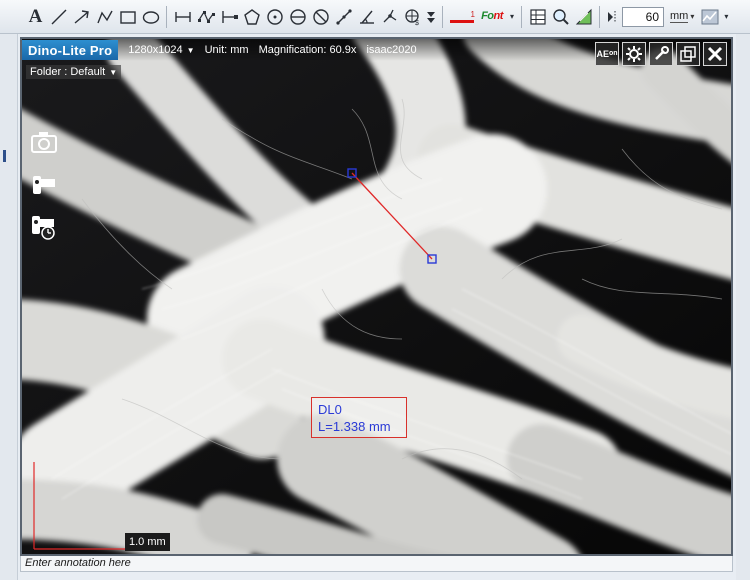  Describe the element at coordinates (35, 17) in the screenshot. I see `text-tool-icon: A` at that location.